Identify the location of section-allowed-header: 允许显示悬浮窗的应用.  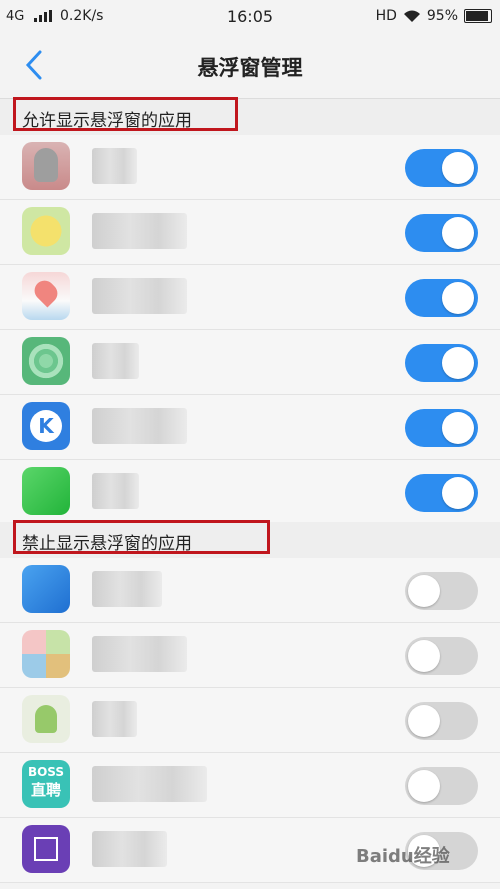
(250, 116).